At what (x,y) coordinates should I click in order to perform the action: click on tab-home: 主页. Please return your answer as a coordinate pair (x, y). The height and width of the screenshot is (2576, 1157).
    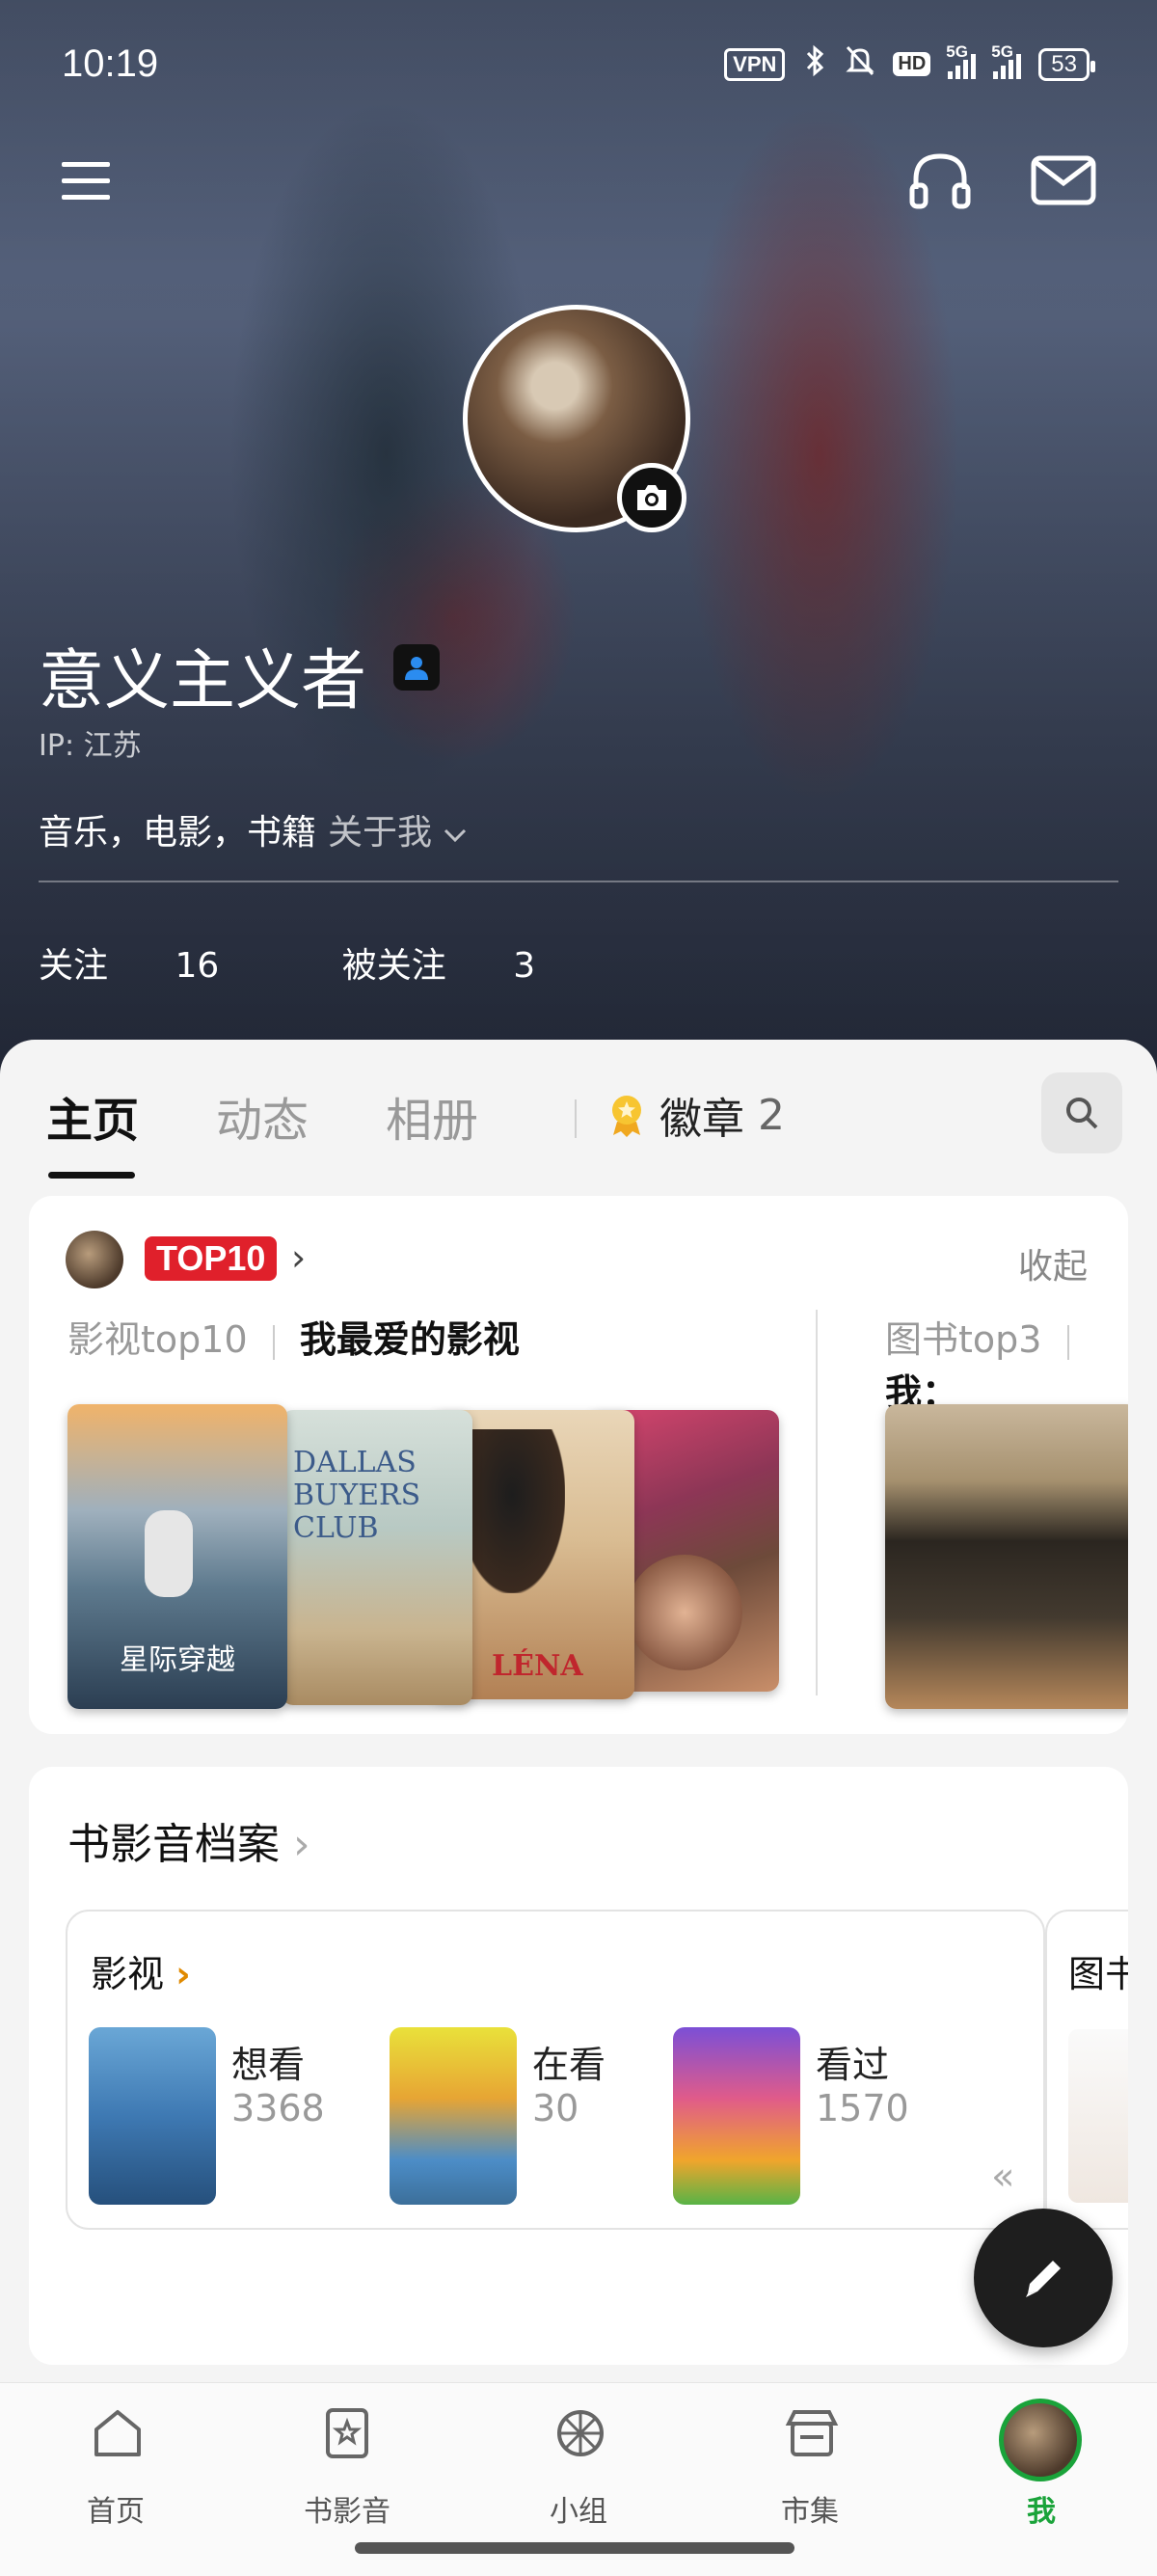
    Looking at the image, I should click on (92, 1130).